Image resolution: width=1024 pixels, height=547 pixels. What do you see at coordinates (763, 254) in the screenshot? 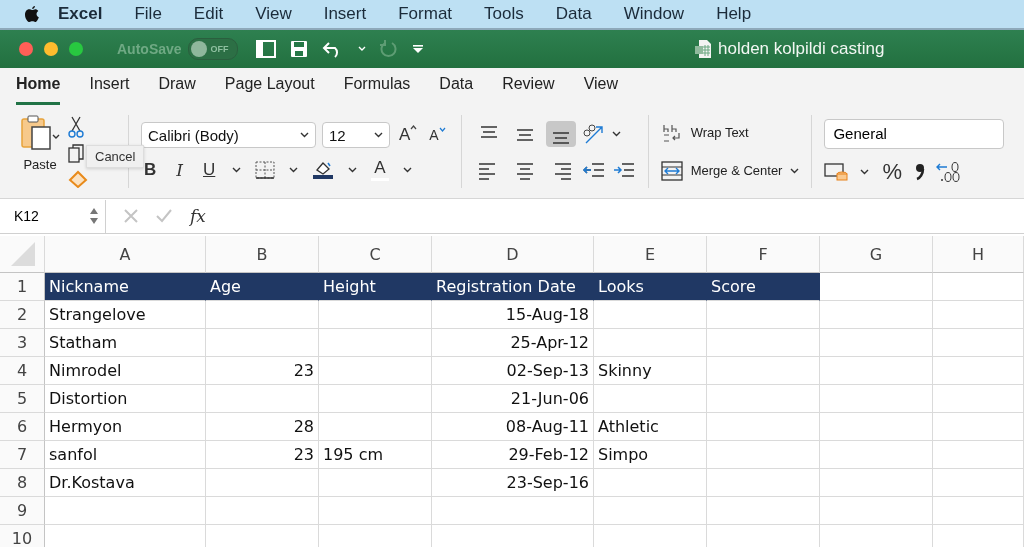
I see `column-header: F` at bounding box center [763, 254].